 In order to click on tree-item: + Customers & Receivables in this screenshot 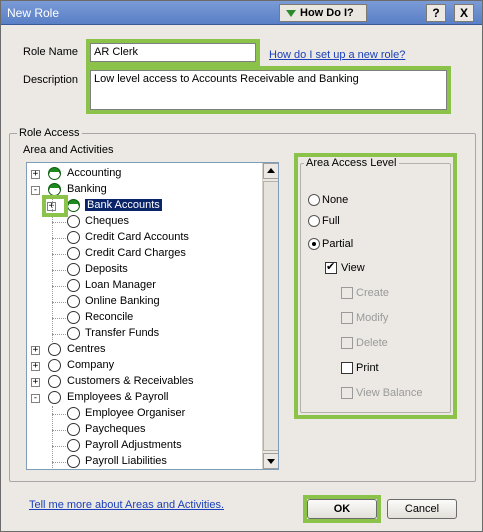, I will do `click(145, 382)`.